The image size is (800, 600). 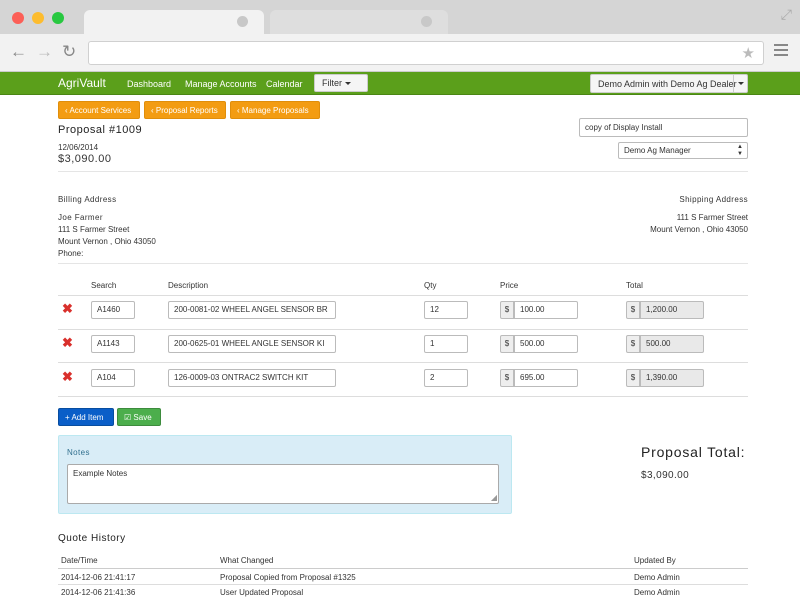 I want to click on shipping-address-heading: Shipping Address, so click(x=713, y=199).